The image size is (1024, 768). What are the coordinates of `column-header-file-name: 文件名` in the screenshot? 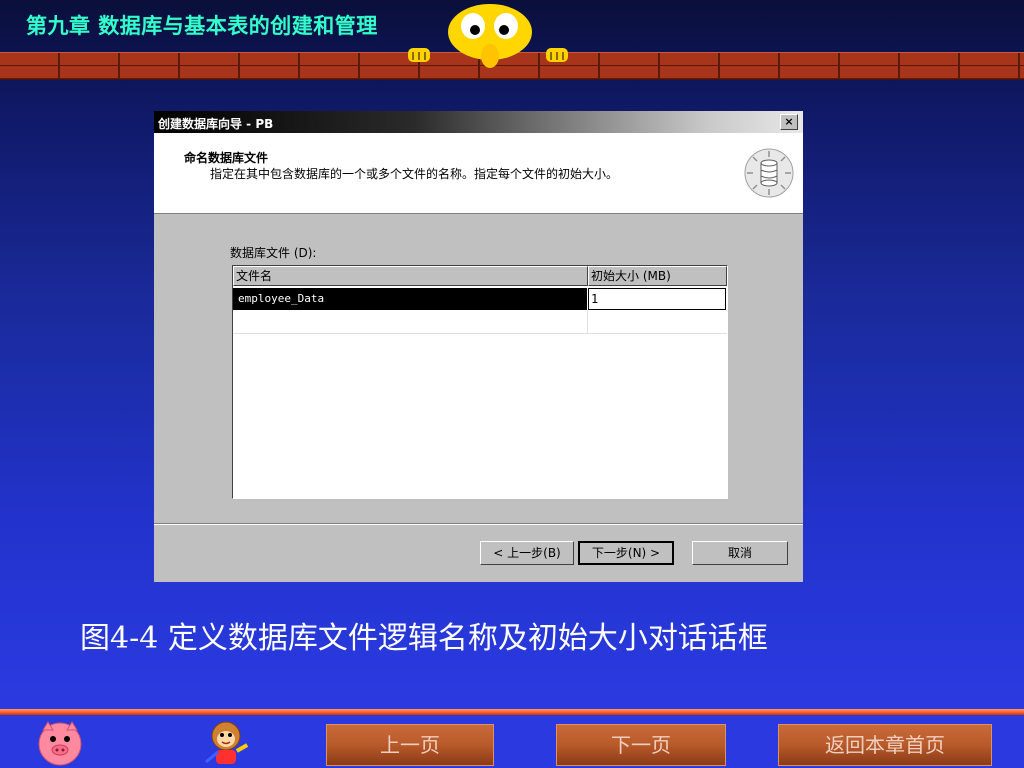 It's located at (410, 276).